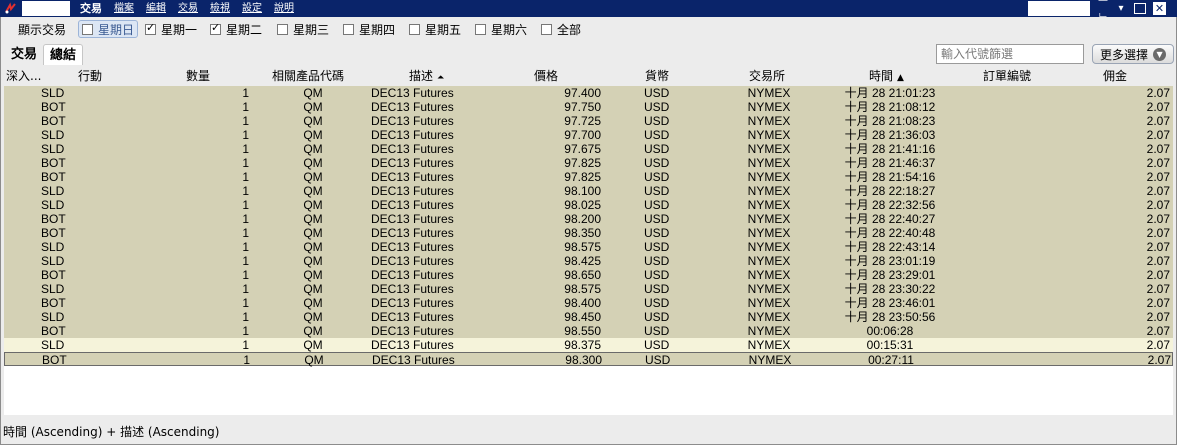 This screenshot has width=1177, height=445. Describe the element at coordinates (435, 29) in the screenshot. I see `checkbox-friday: 星期五` at that location.